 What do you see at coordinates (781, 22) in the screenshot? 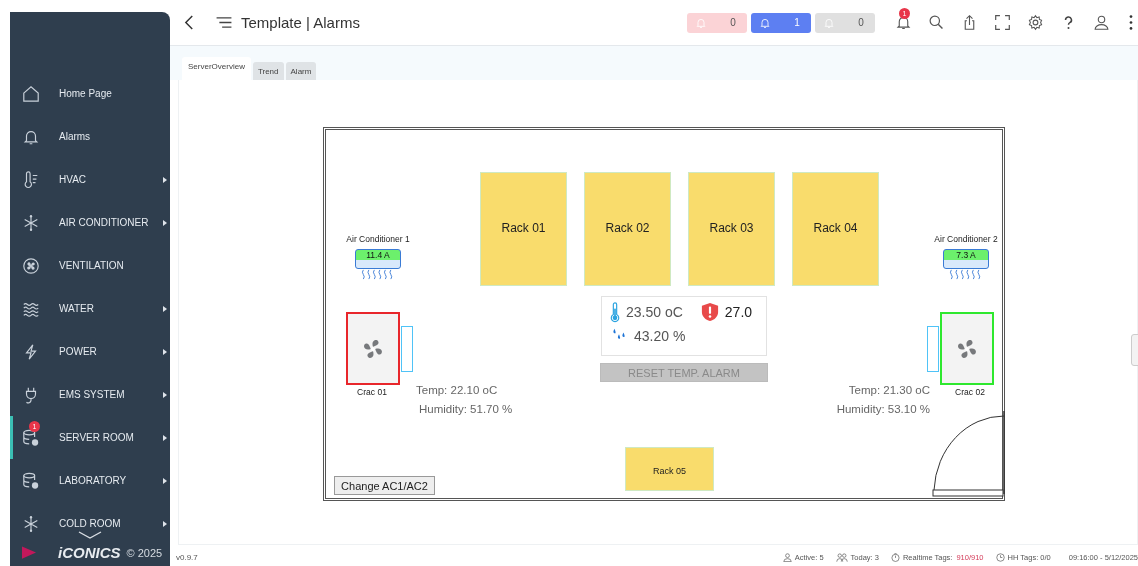
I see `alarm-counter: 1` at bounding box center [781, 22].